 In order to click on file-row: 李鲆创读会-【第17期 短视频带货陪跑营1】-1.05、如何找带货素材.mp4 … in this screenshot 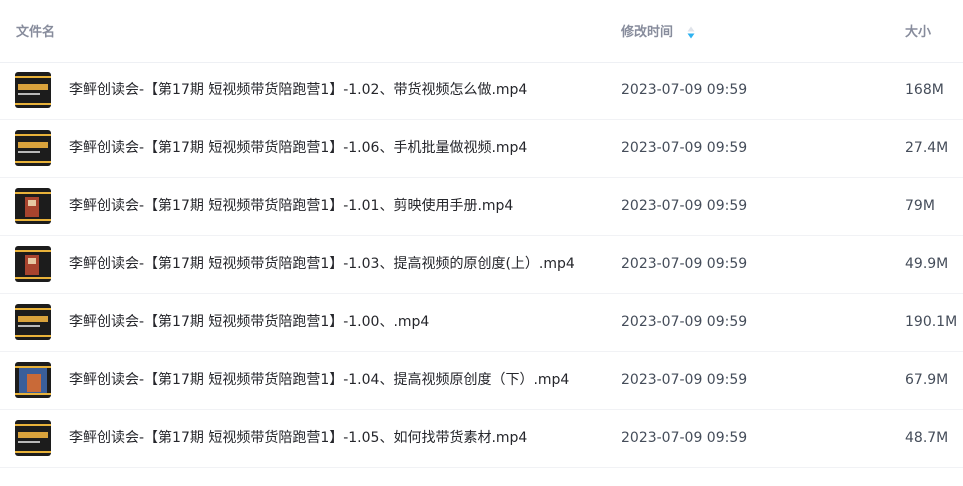, I will do `click(481, 439)`.